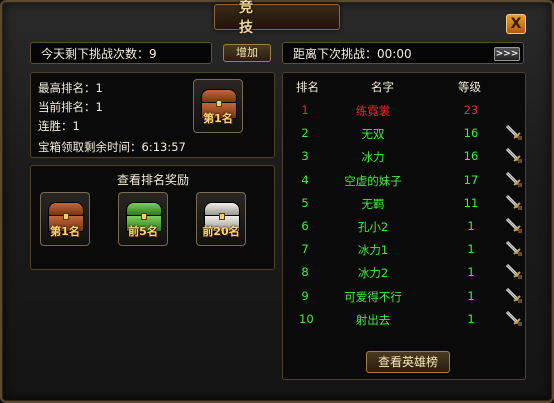  What do you see at coordinates (221, 231) in the screenshot?
I see `reward-label: 前20名` at bounding box center [221, 231].